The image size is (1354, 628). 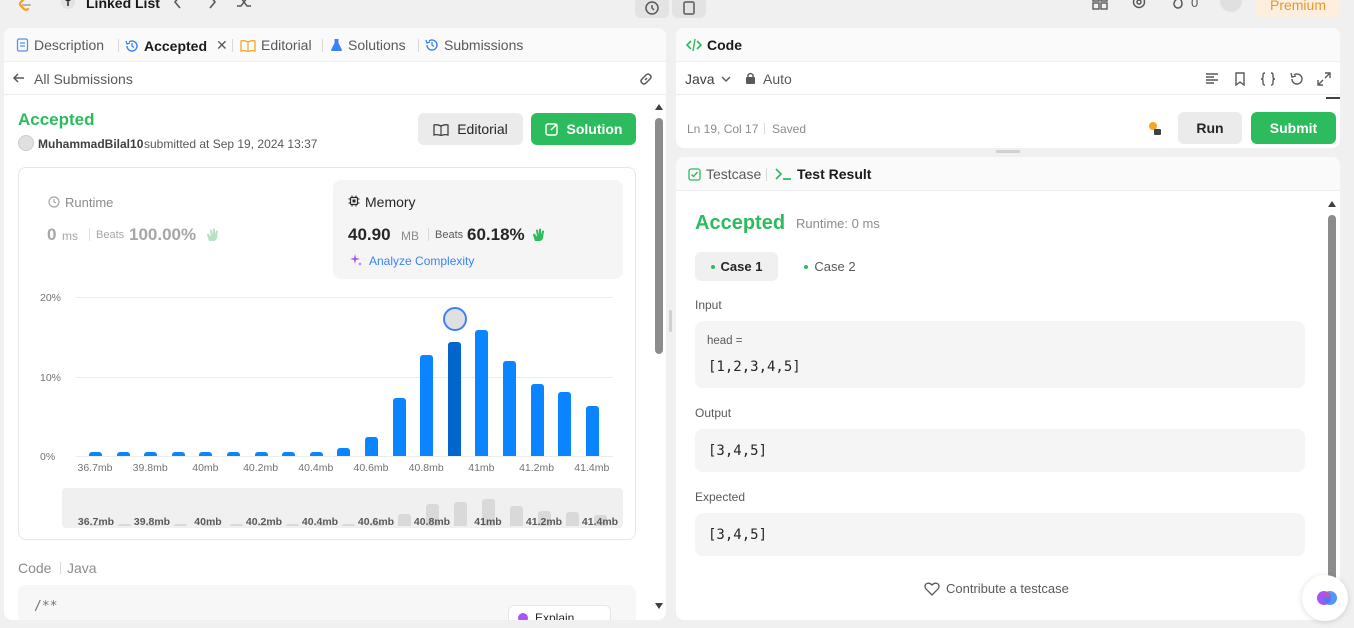 What do you see at coordinates (559, 612) in the screenshot?
I see `explain-button: Explain` at bounding box center [559, 612].